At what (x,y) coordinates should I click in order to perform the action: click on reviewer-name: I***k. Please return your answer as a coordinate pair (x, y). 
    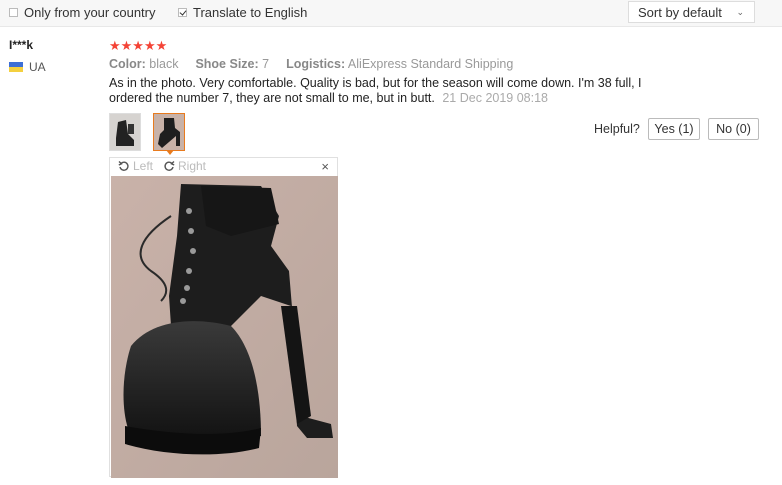
    Looking at the image, I should click on (21, 45).